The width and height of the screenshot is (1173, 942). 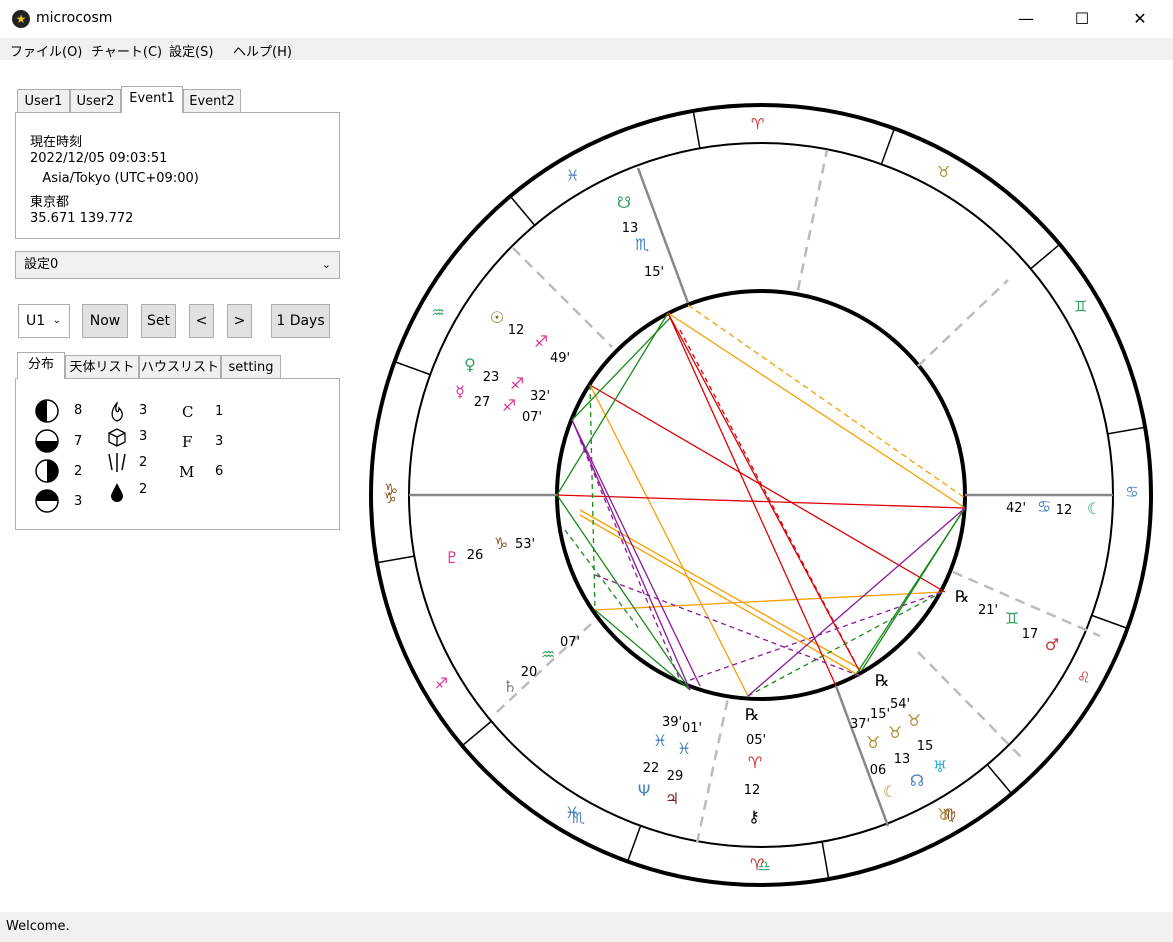 I want to click on earth-count: 3, so click(x=143, y=436).